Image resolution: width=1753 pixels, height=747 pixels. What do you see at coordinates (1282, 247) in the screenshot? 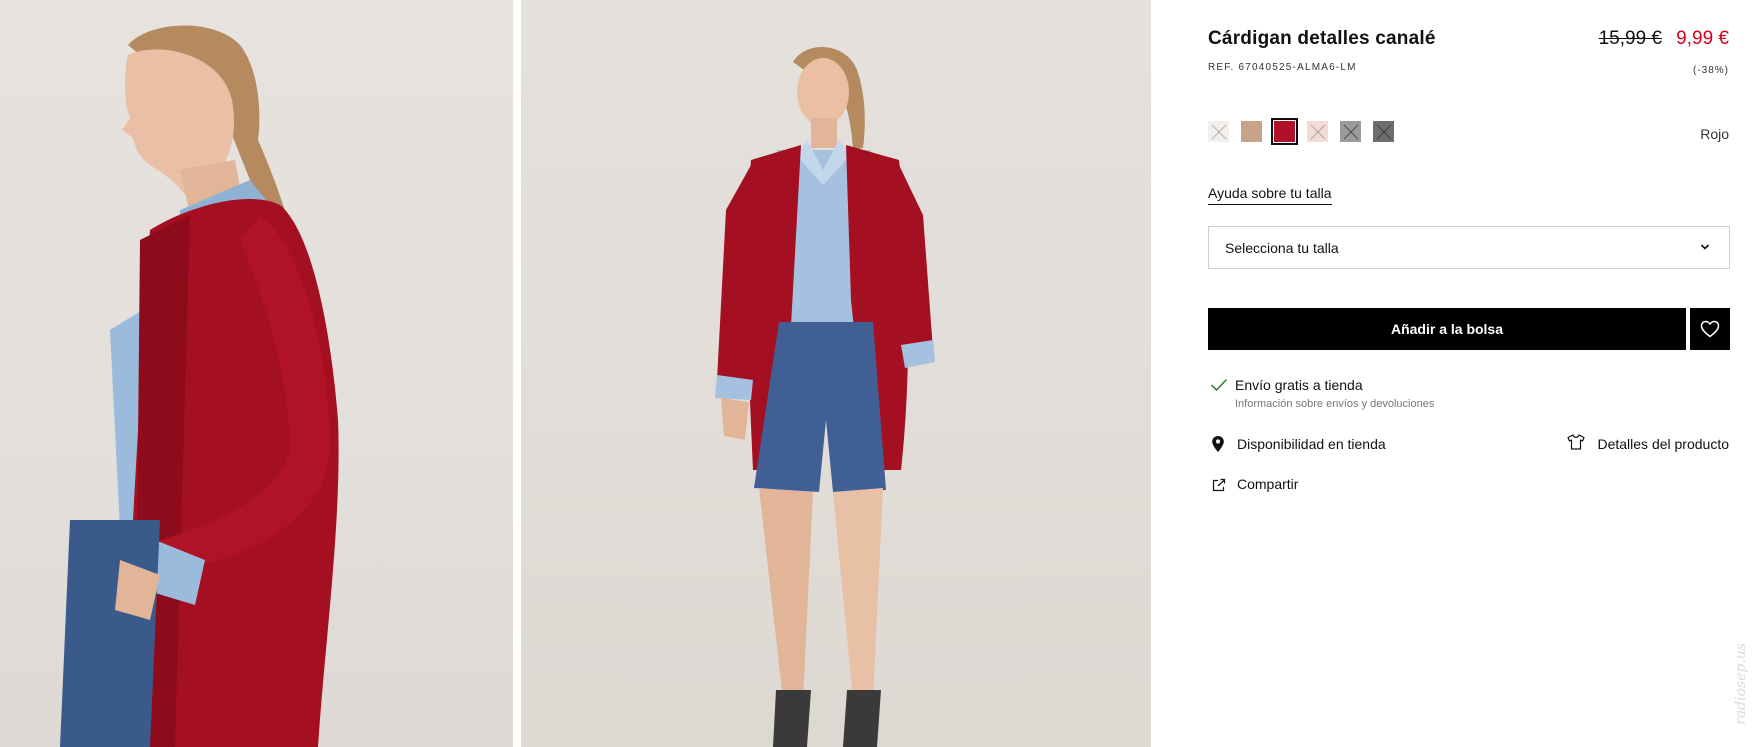
I see `size-select-placeholder: Selecciona tu talla` at bounding box center [1282, 247].